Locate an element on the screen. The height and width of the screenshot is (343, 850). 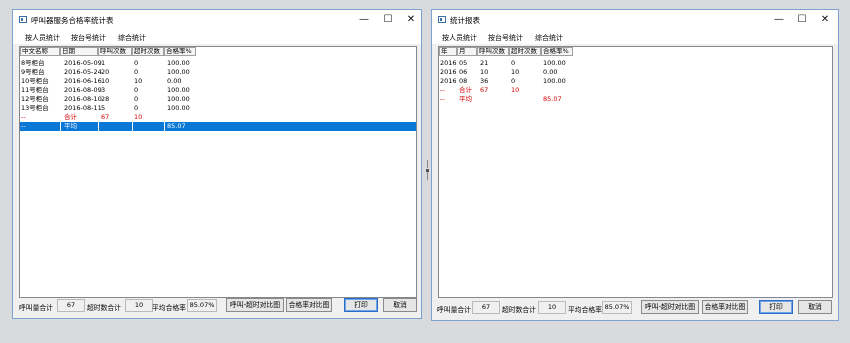
cell-calls: 1 is located at coordinates (103, 63).